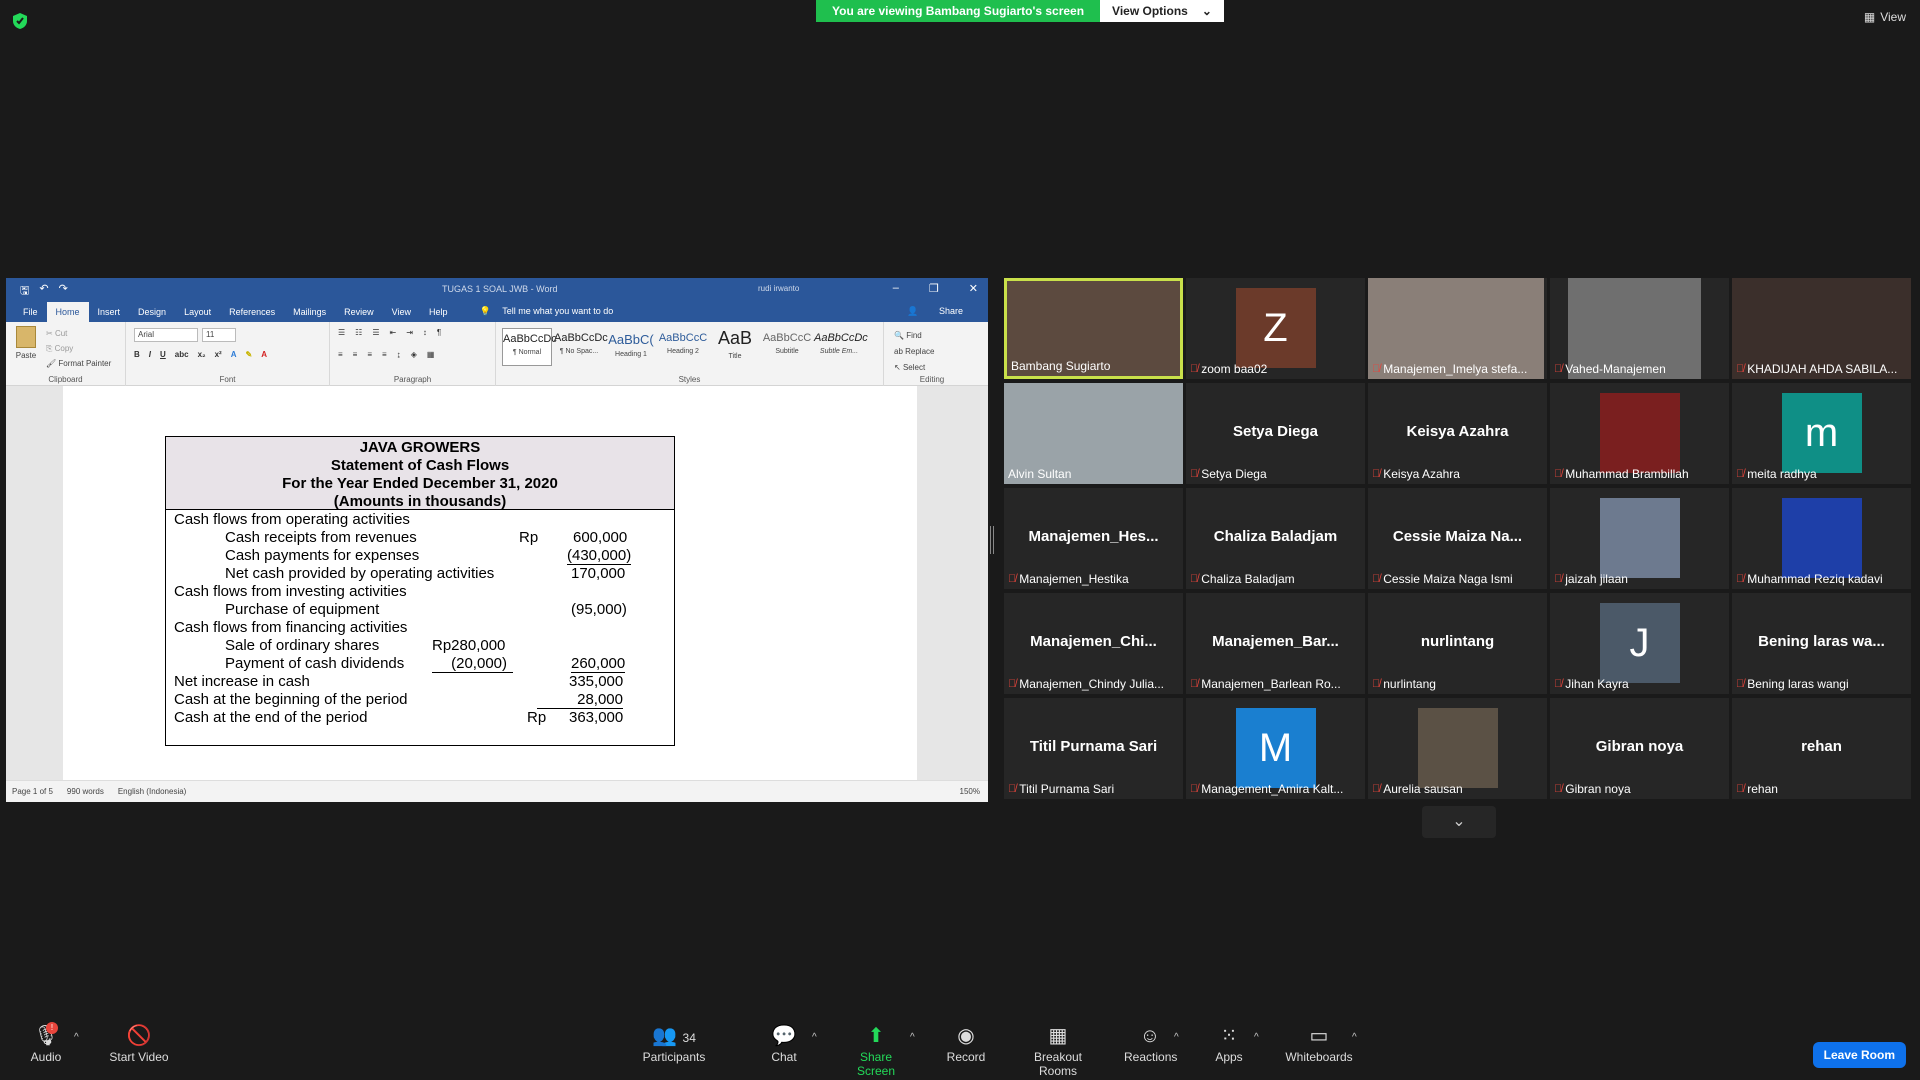  I want to click on participant-tile: Gibran noya 🎙̸ Gibran noya, so click(1639, 748).